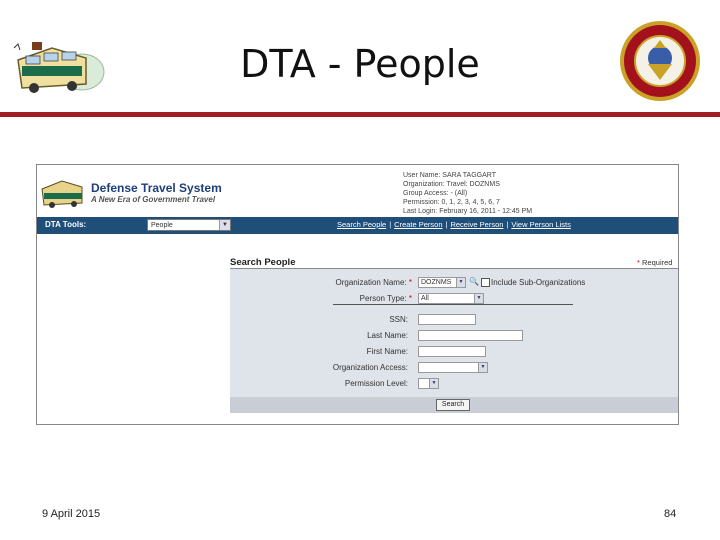 The height and width of the screenshot is (540, 720). I want to click on create-person-link: Create Person, so click(418, 224).